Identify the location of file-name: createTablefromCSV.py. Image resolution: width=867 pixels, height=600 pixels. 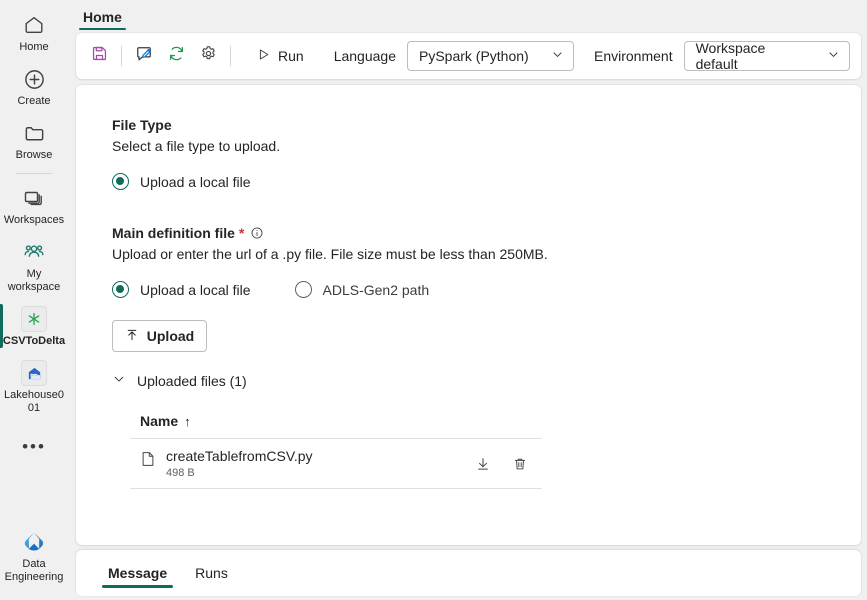
(239, 456).